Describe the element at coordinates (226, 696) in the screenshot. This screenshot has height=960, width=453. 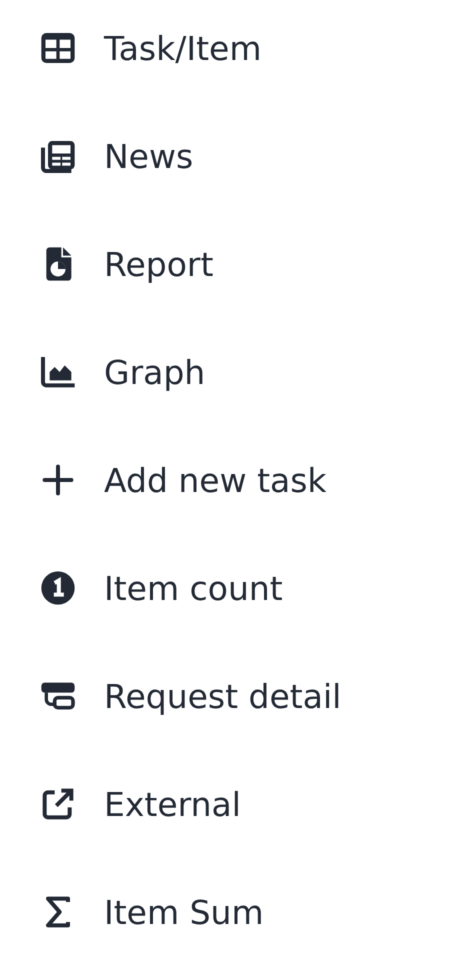
I see `menu-item: Request detail` at that location.